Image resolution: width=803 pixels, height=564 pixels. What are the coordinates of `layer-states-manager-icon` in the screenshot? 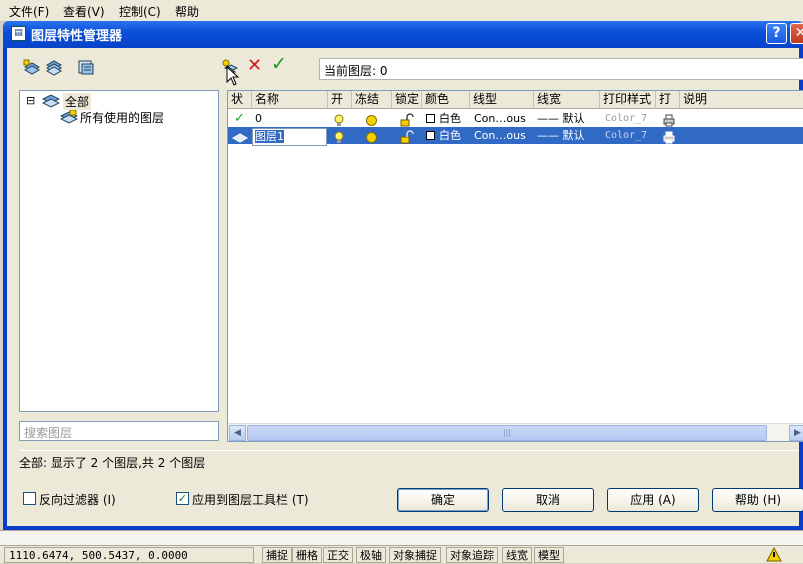 It's located at (86, 67).